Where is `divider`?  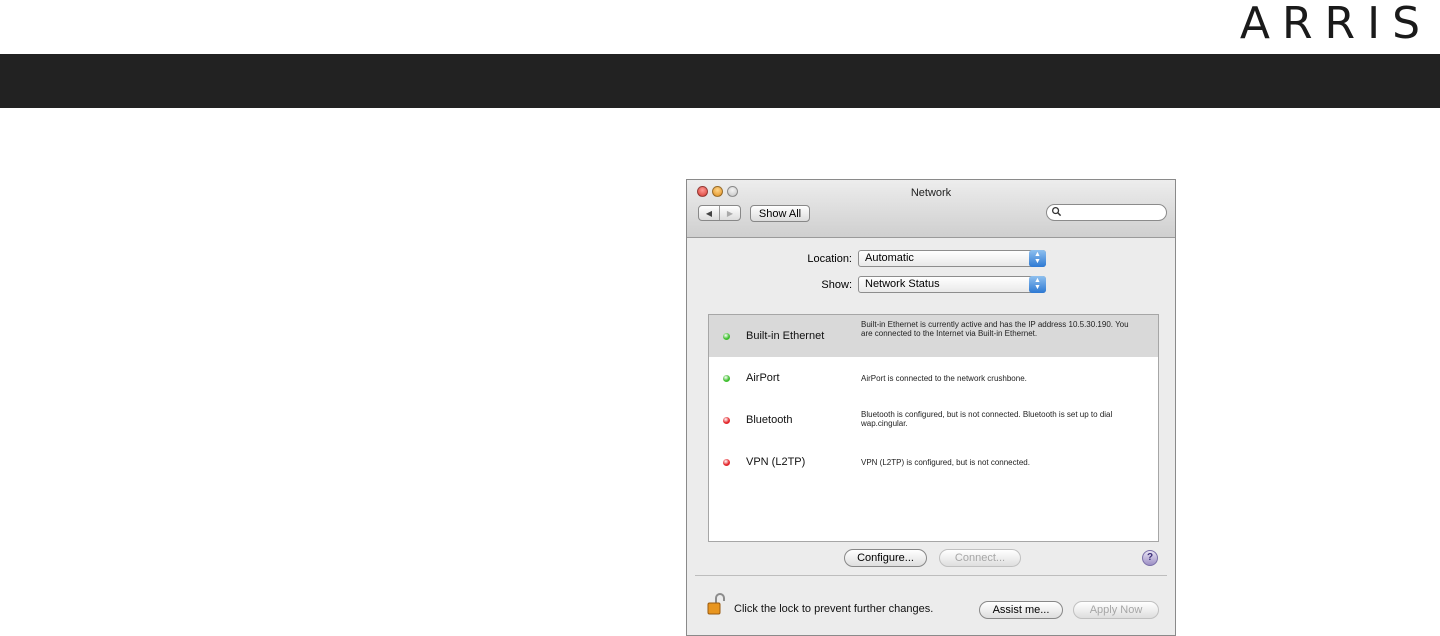
divider is located at coordinates (931, 575).